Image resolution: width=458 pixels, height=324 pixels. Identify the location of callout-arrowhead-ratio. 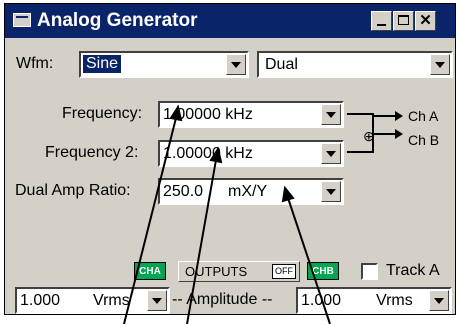
(288, 194).